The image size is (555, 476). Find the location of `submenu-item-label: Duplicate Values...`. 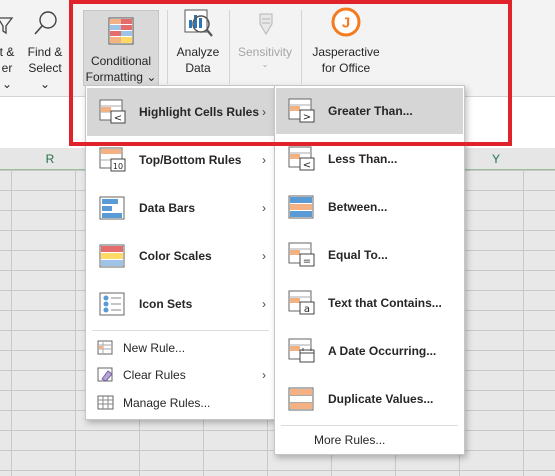

submenu-item-label: Duplicate Values... is located at coordinates (381, 399).